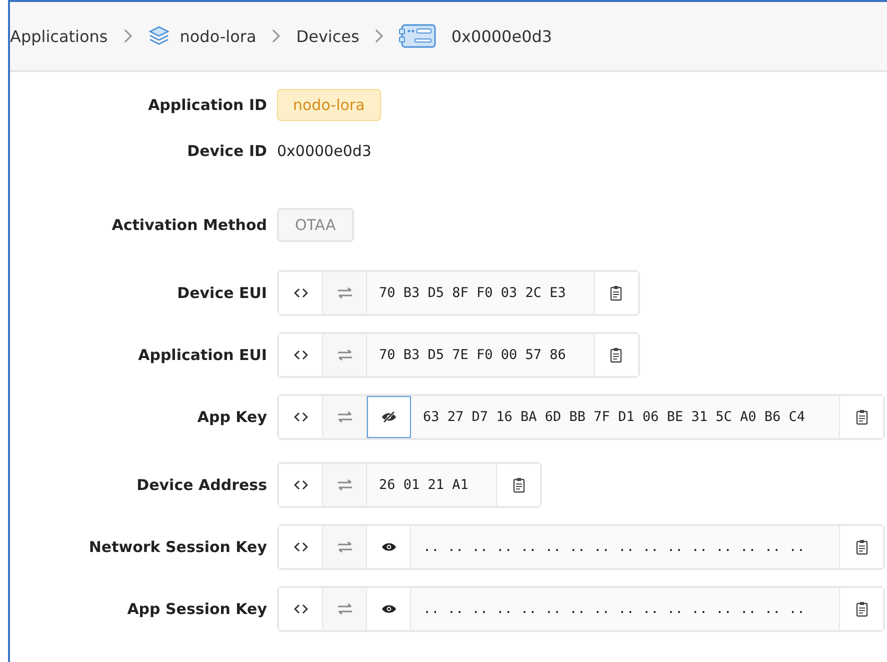 The image size is (887, 662). I want to click on field-label: Device EUI, so click(222, 293).